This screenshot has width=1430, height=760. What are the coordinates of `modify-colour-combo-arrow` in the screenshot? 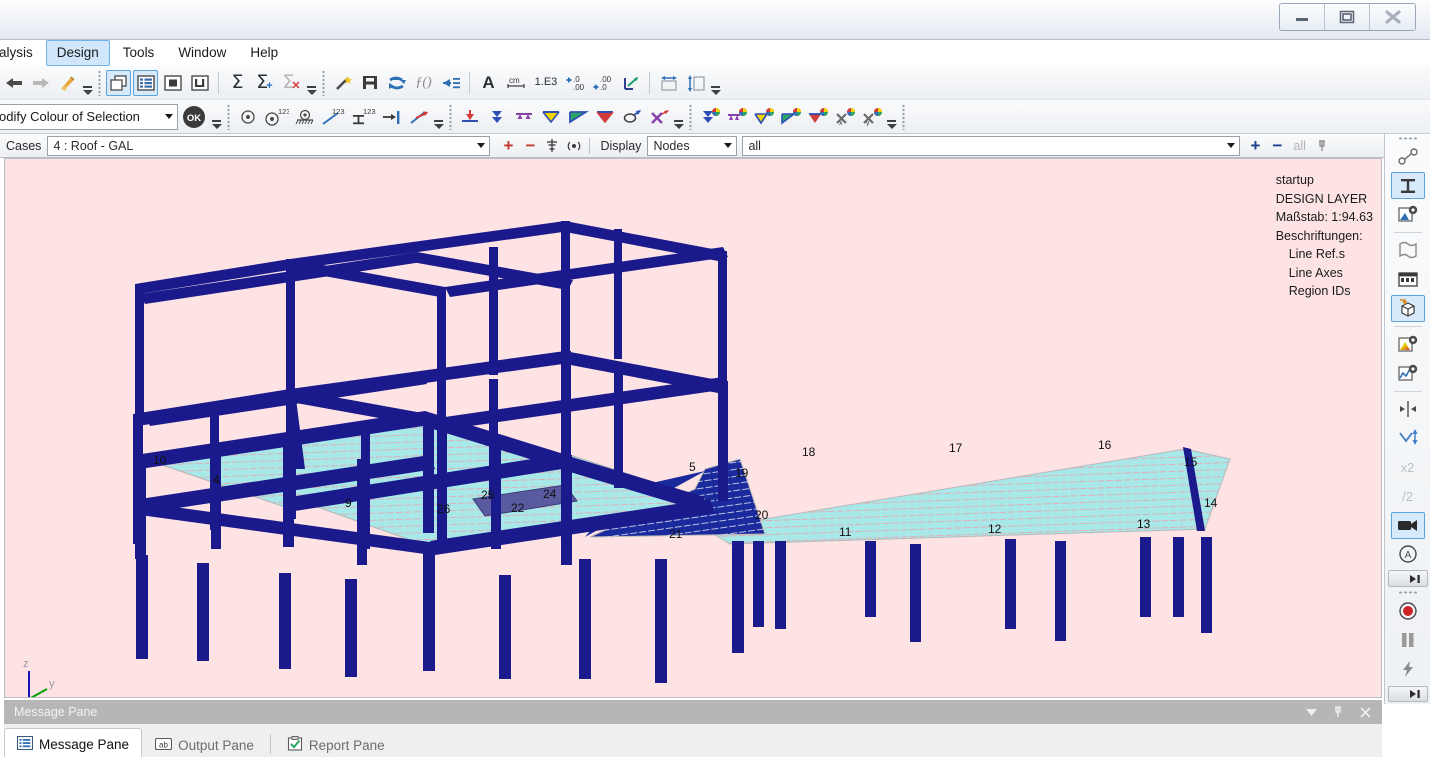 It's located at (169, 117).